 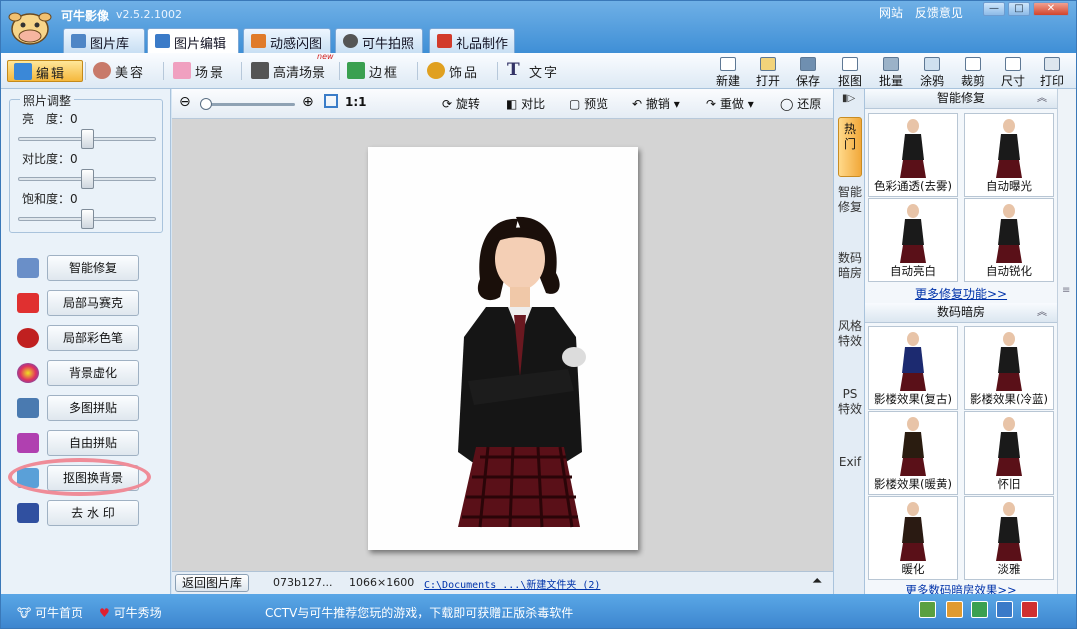 I want to click on color-pen-button: 局部彩色笔, so click(x=93, y=338).